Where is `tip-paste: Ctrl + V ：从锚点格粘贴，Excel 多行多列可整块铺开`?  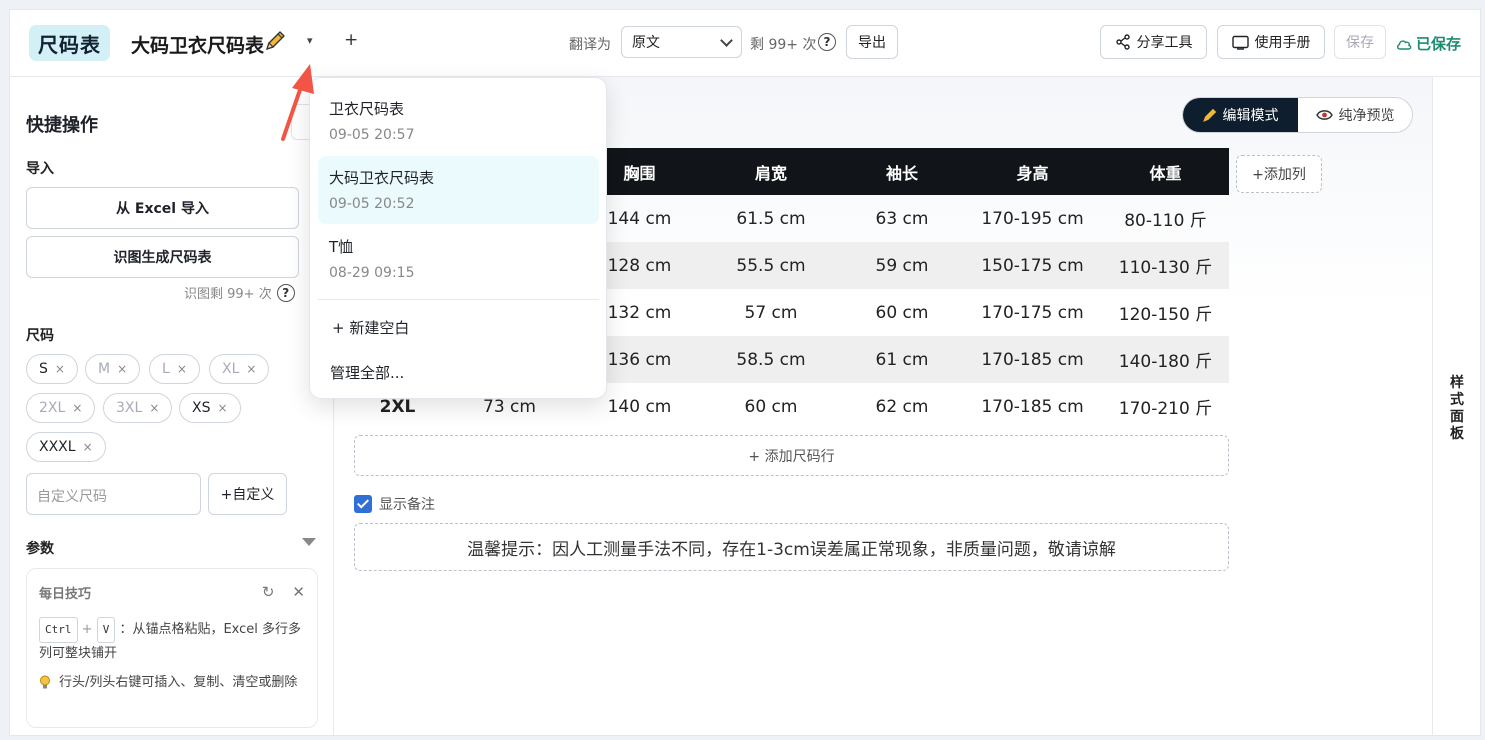
tip-paste: Ctrl + V ：从锚点格粘贴，Excel 多行多列可整块铺开 is located at coordinates (173, 641).